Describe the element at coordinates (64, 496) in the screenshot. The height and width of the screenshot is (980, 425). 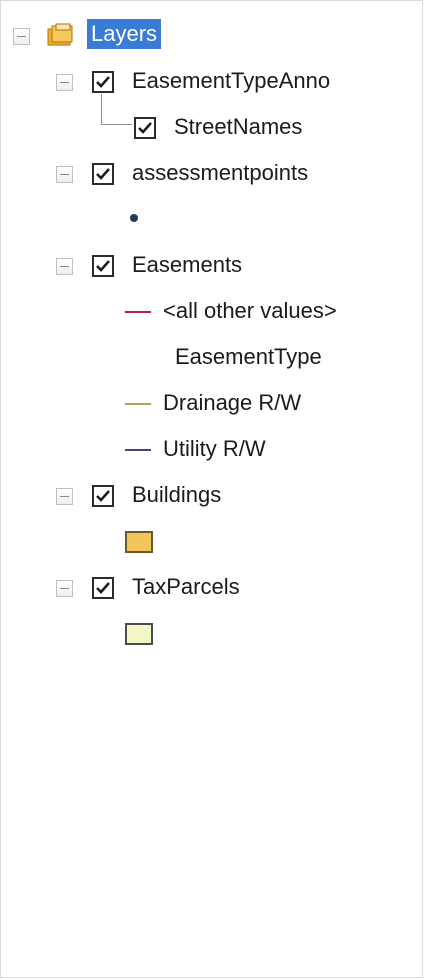
I see `buildings-collapse-toggle` at that location.